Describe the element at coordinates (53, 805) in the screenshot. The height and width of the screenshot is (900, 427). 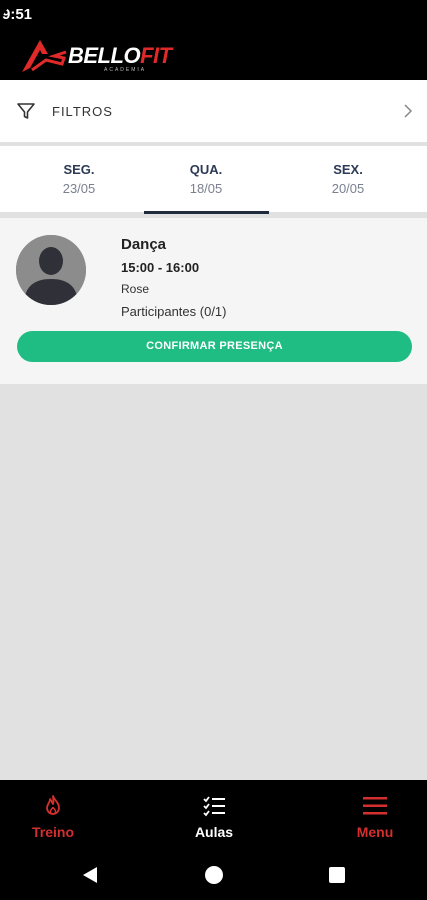
I see `flame-icon` at that location.